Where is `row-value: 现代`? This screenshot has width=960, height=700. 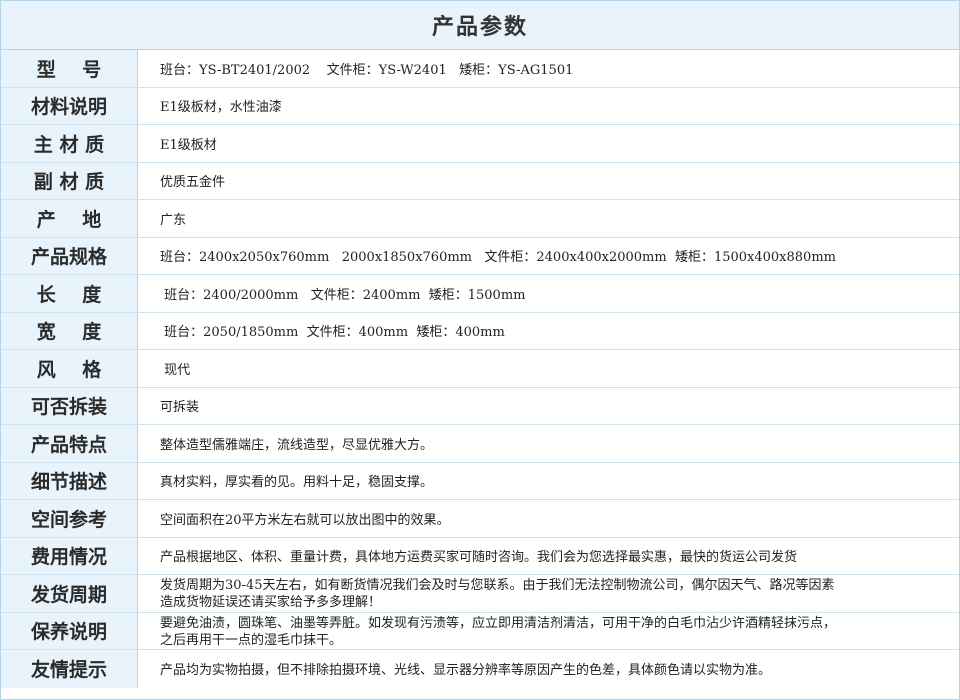 row-value: 现代 is located at coordinates (175, 370).